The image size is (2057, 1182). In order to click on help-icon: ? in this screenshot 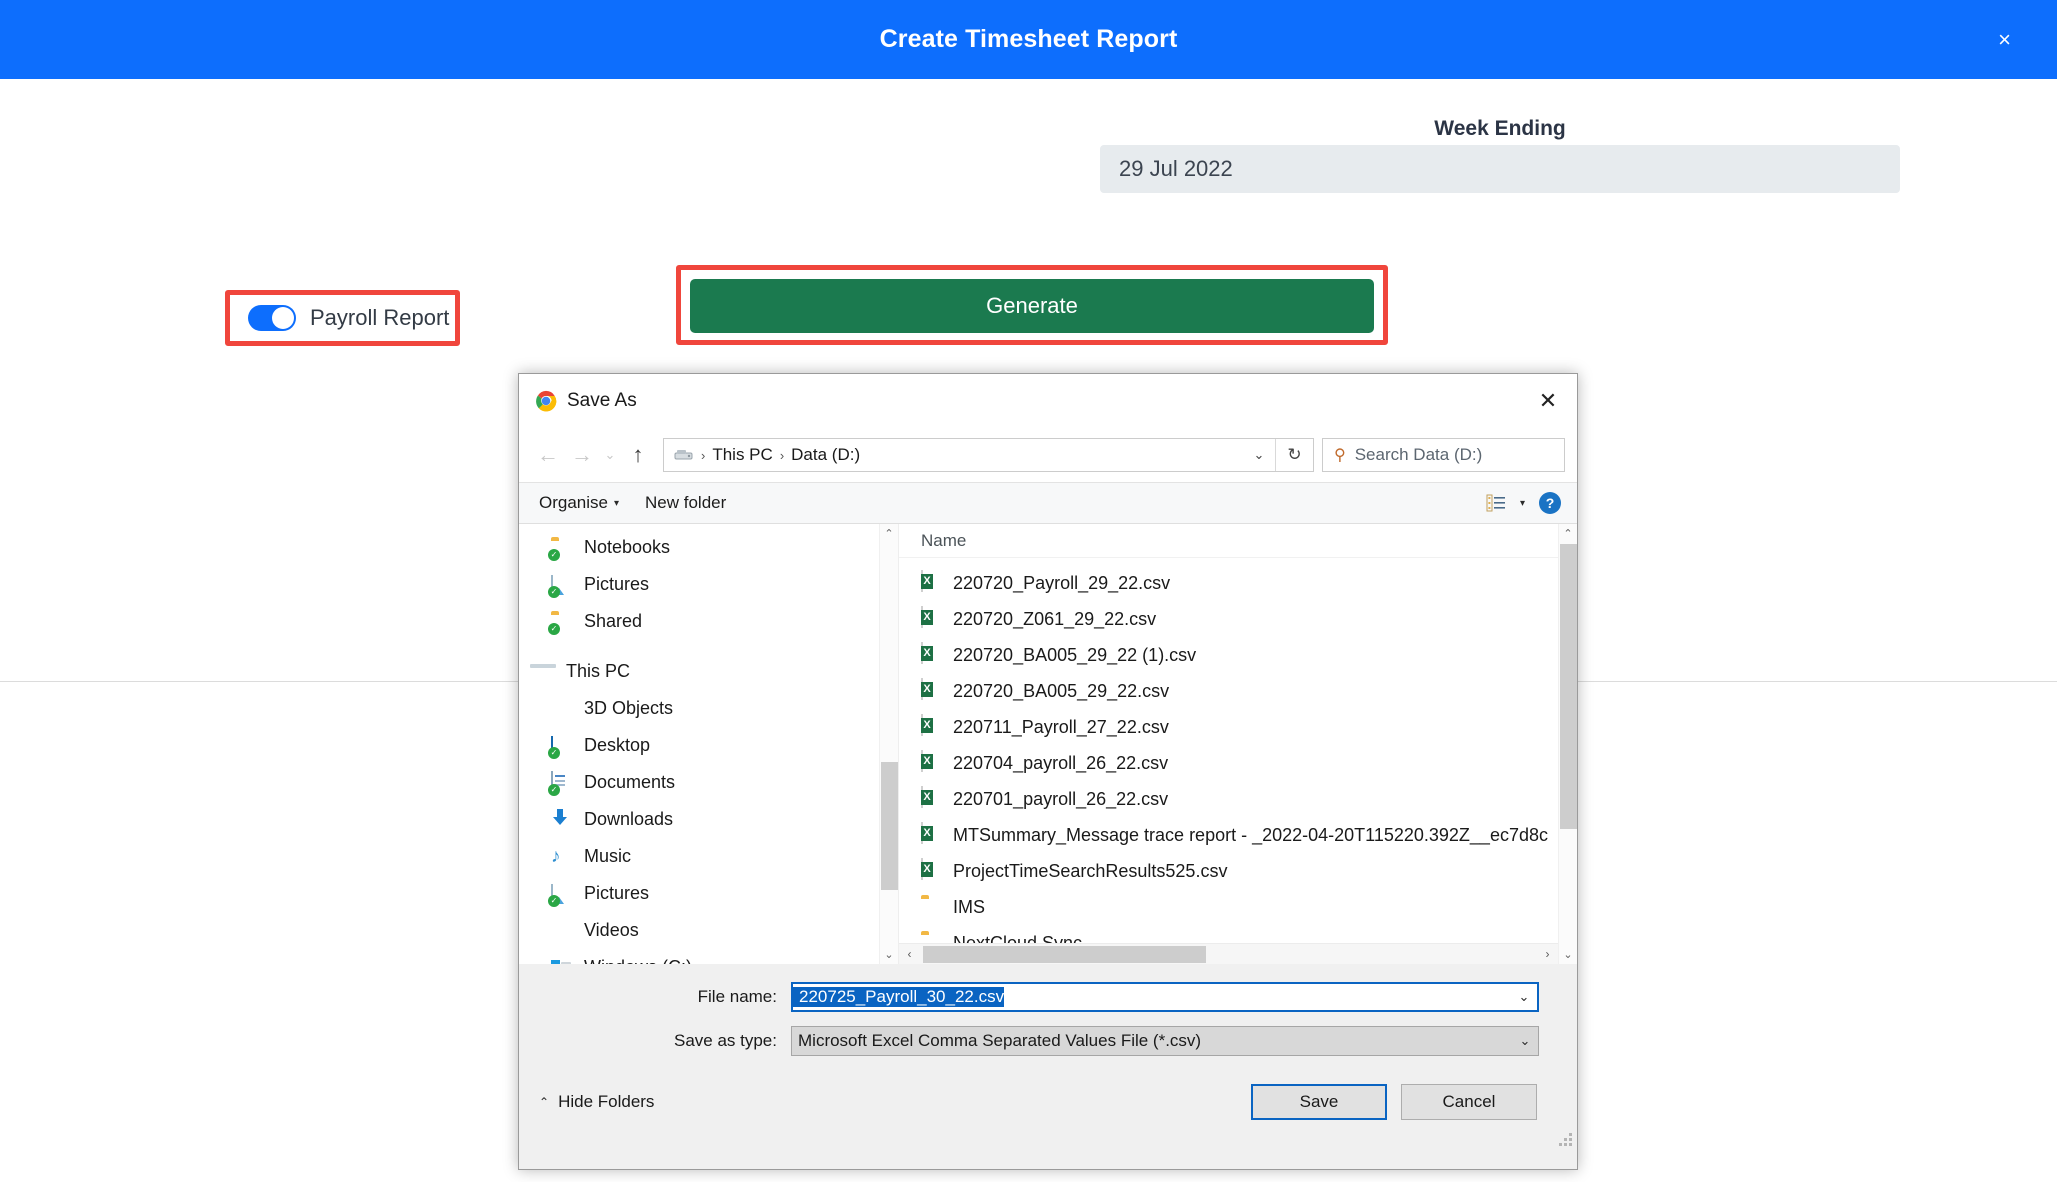, I will do `click(1550, 503)`.